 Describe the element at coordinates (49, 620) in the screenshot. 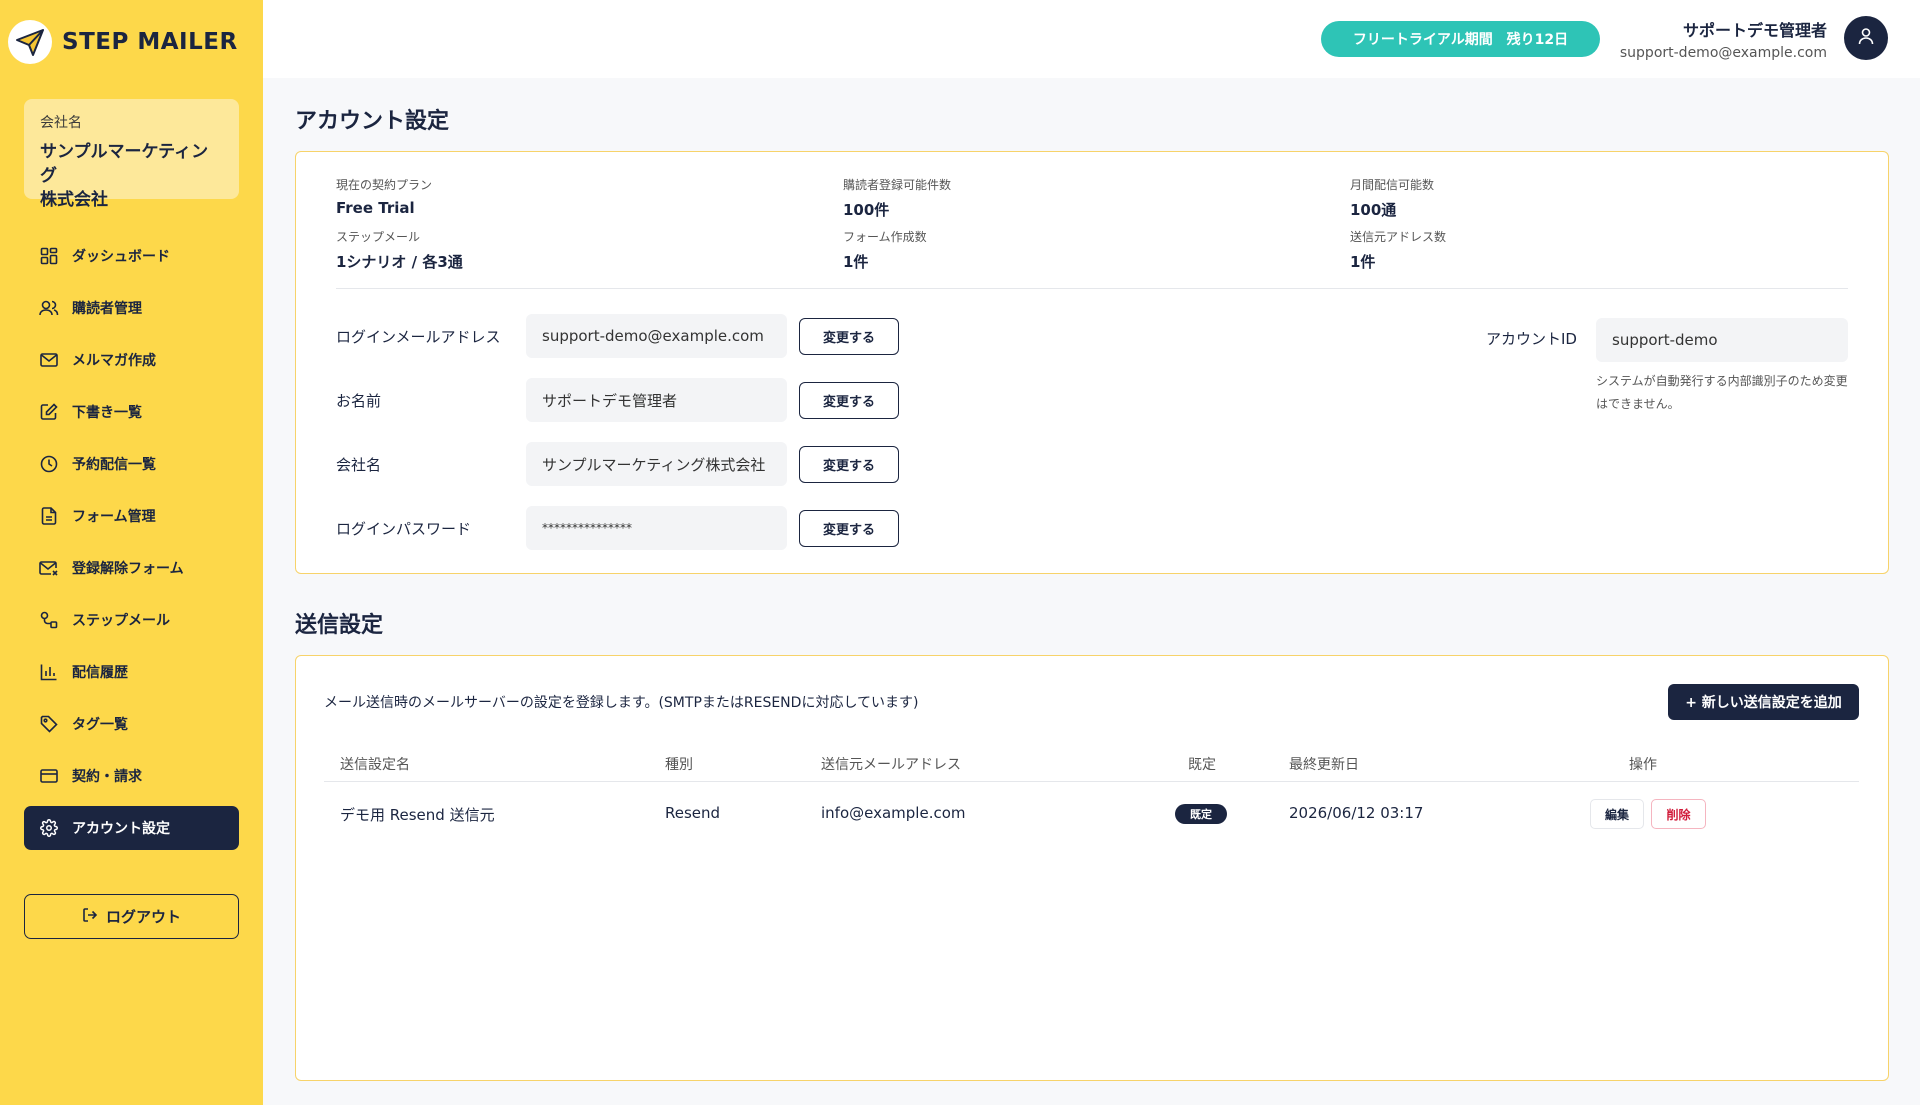

I see `steps-icon` at that location.